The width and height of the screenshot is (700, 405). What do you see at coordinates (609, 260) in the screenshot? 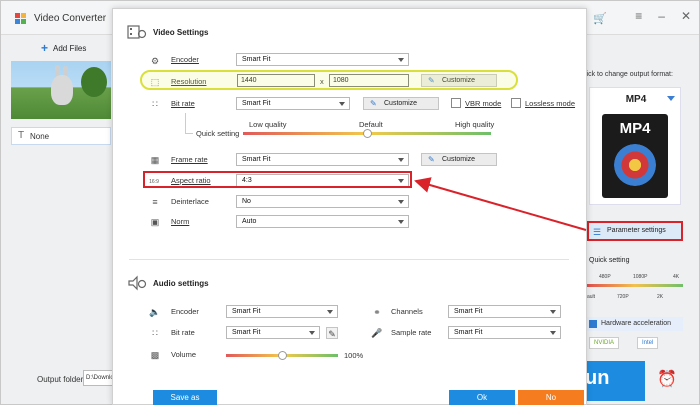
I see `quick-setting-label: Quick setting` at bounding box center [609, 260].